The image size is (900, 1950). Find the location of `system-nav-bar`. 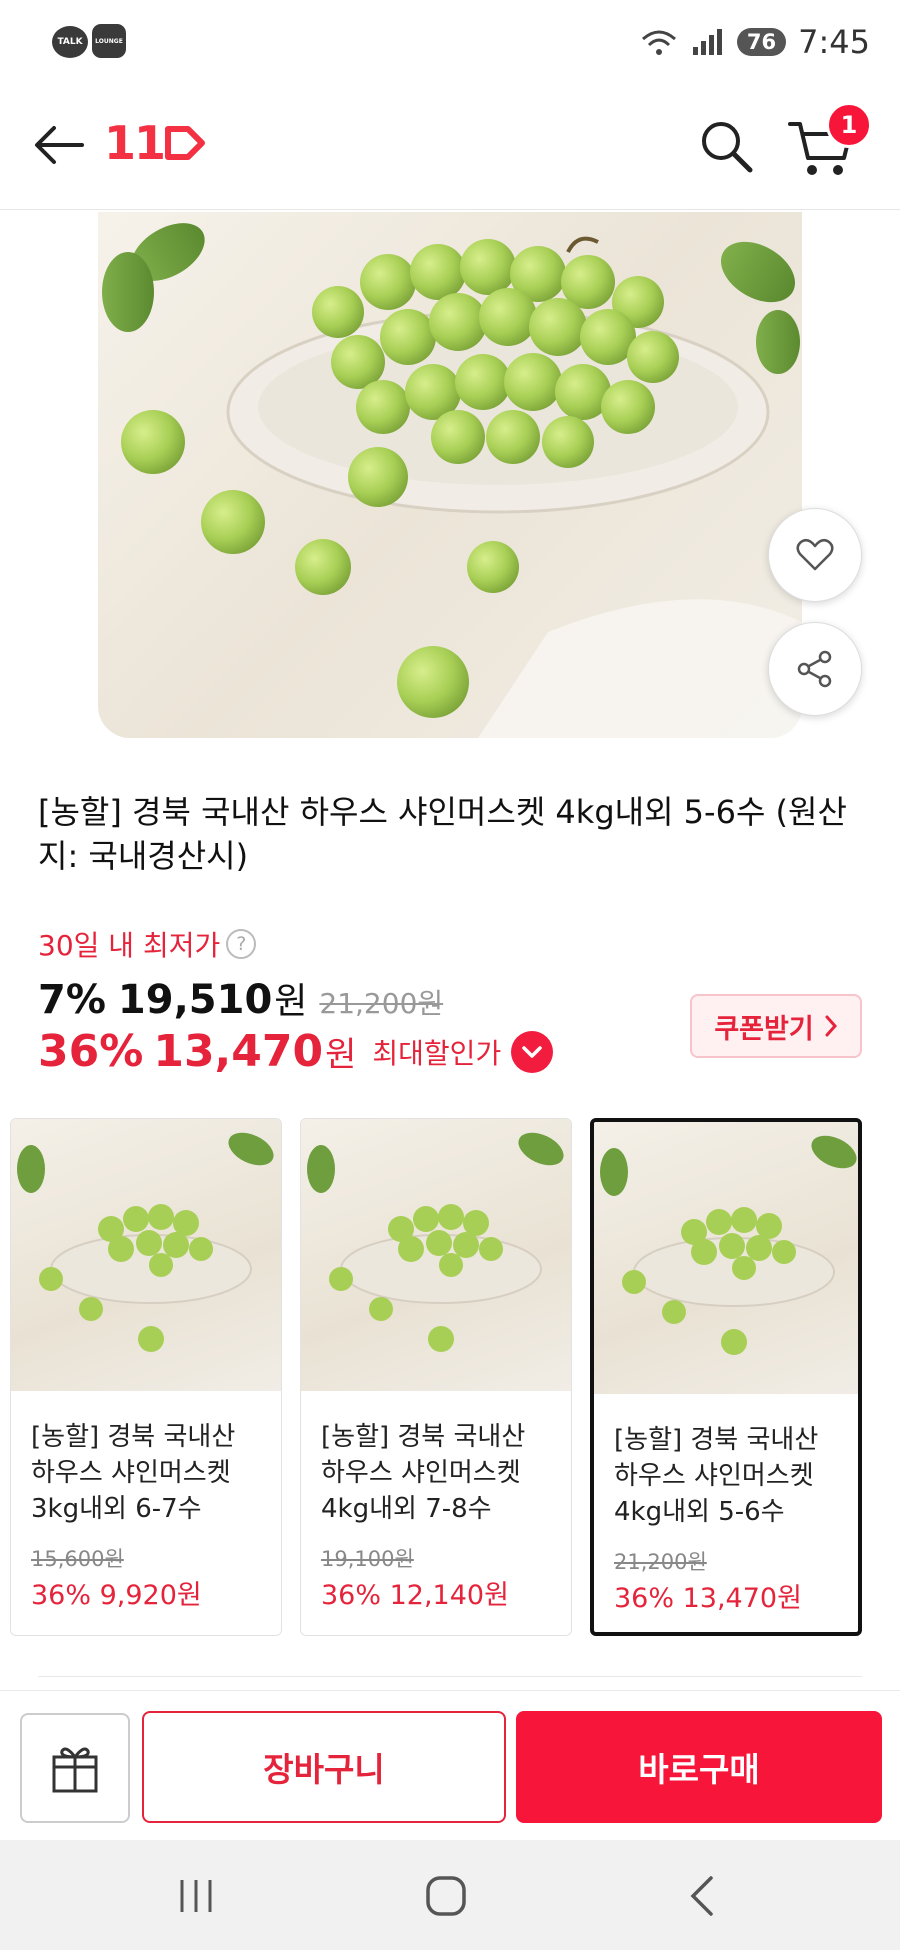

system-nav-bar is located at coordinates (450, 1895).